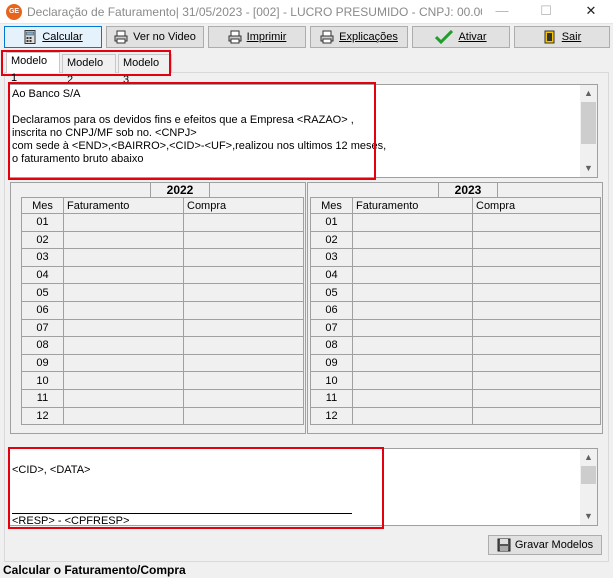  What do you see at coordinates (155, 37) in the screenshot?
I see `ver-video-button: Ver no Video` at bounding box center [155, 37].